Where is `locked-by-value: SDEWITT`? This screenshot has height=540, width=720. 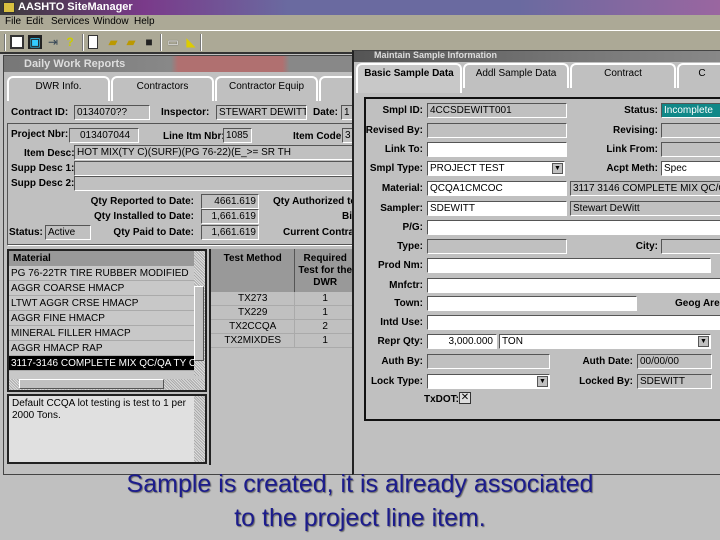 locked-by-value: SDEWITT is located at coordinates (662, 381).